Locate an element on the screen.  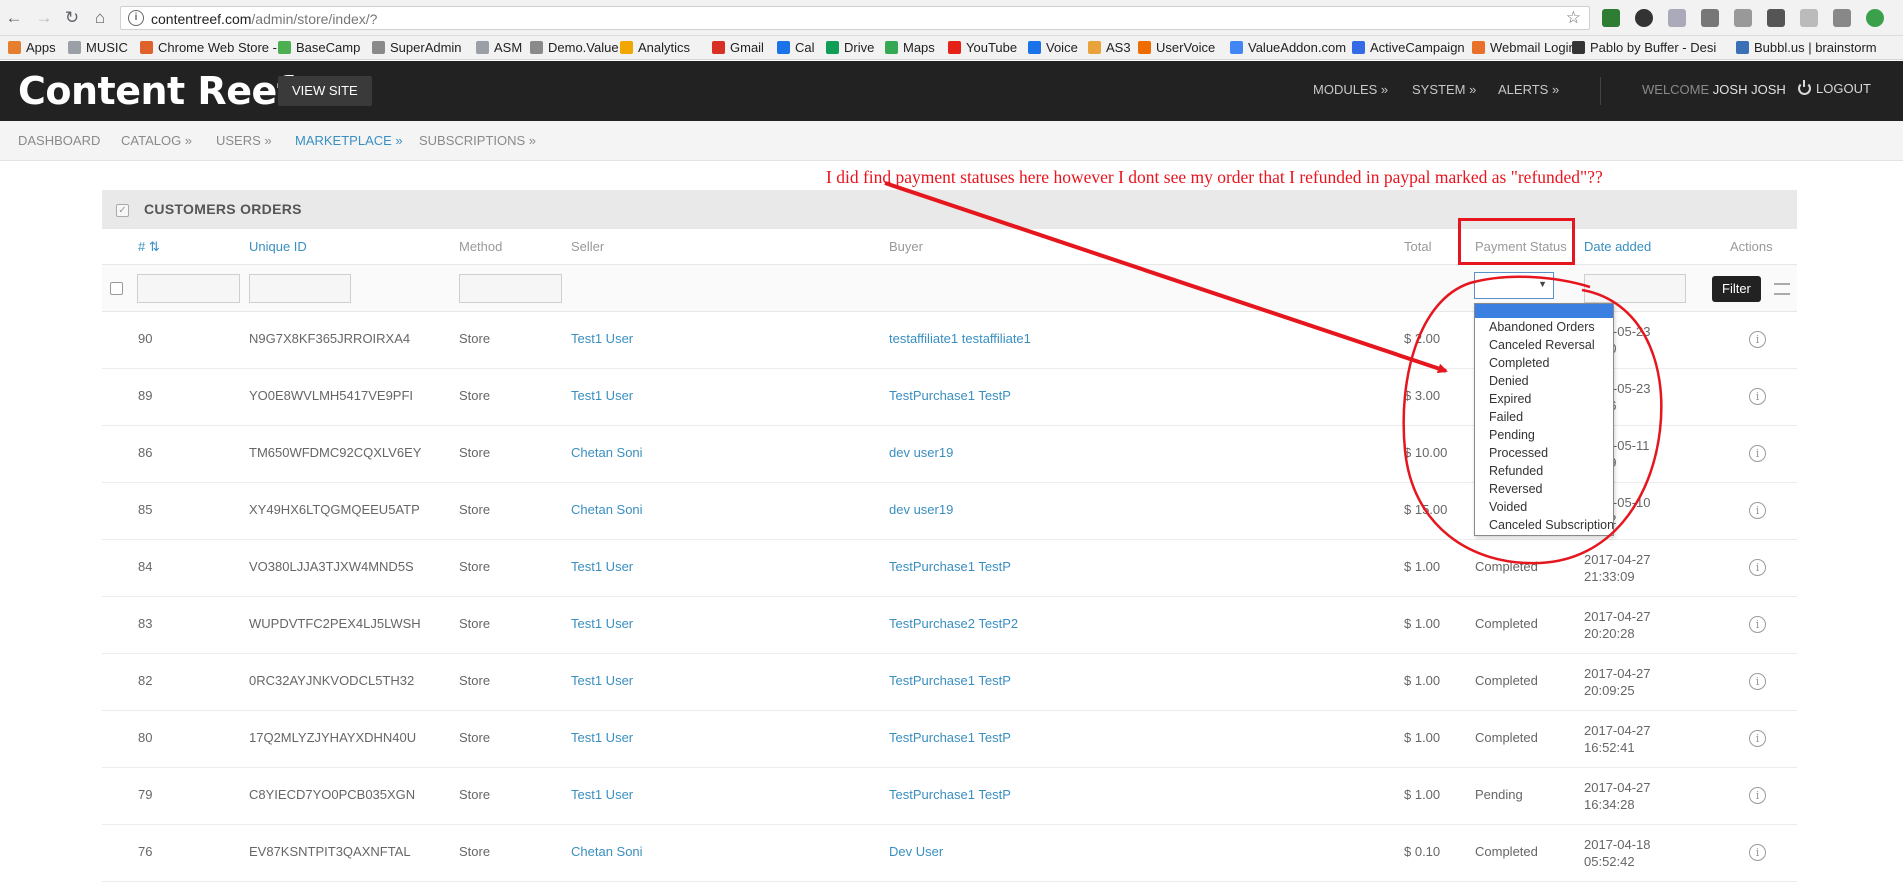
dropdown-option: Completed is located at coordinates (1544, 363).